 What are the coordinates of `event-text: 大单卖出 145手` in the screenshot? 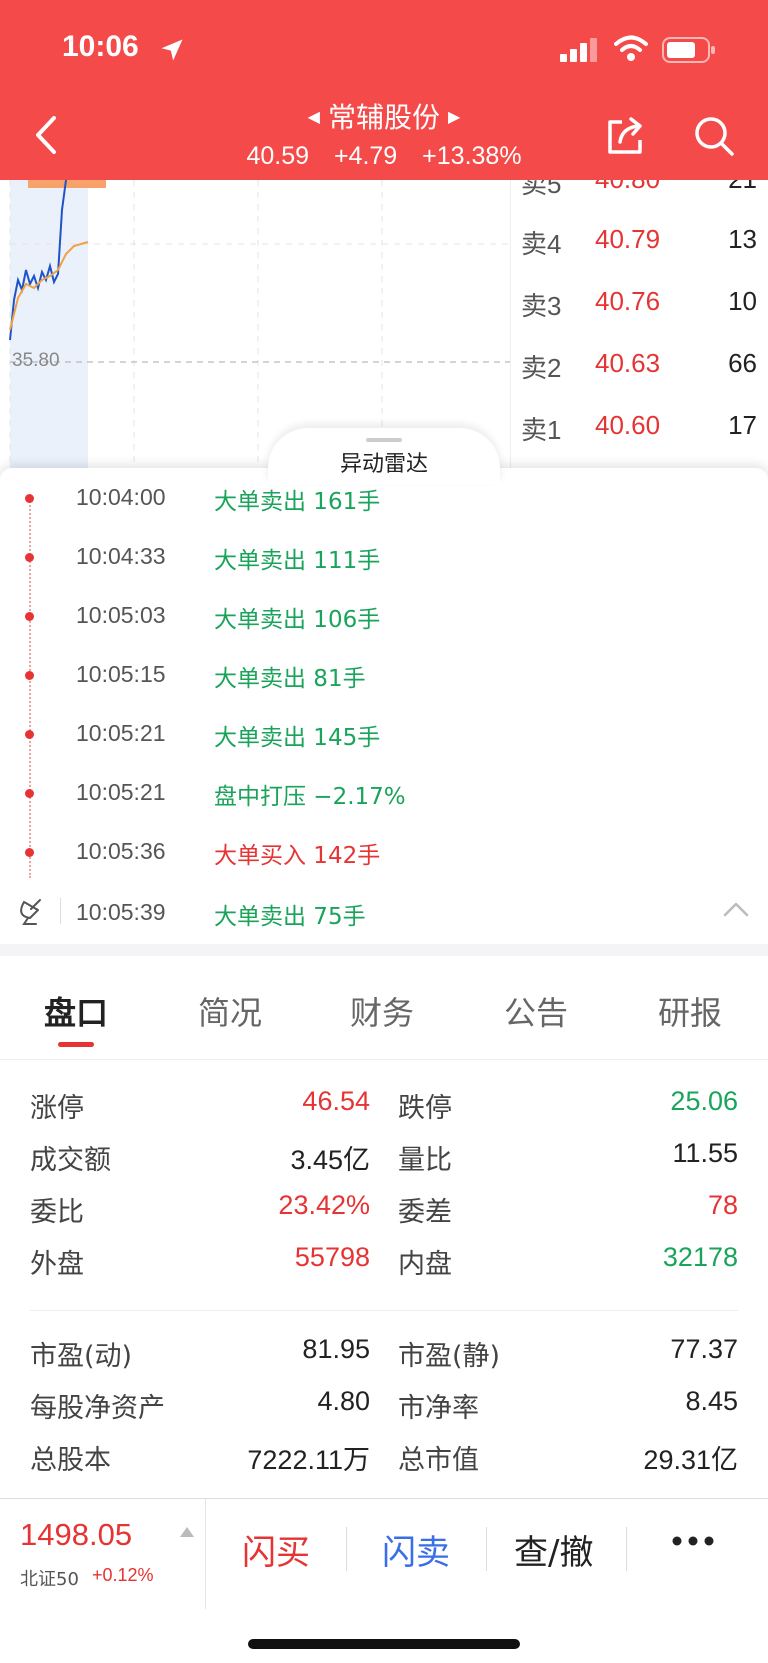 It's located at (297, 738).